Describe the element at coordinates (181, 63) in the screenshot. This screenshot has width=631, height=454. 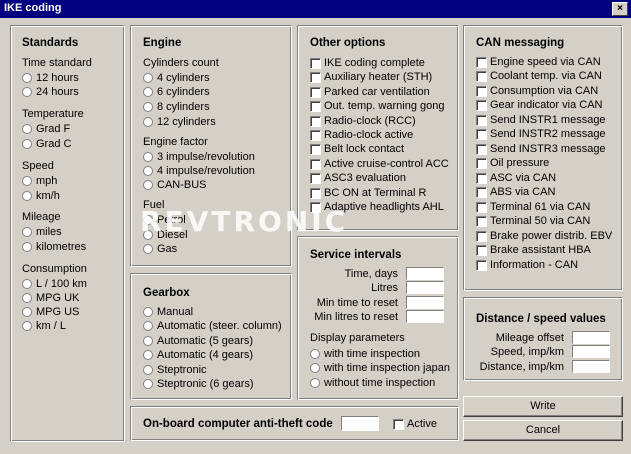
I see `cylinders-count-label: Cylinders count` at that location.